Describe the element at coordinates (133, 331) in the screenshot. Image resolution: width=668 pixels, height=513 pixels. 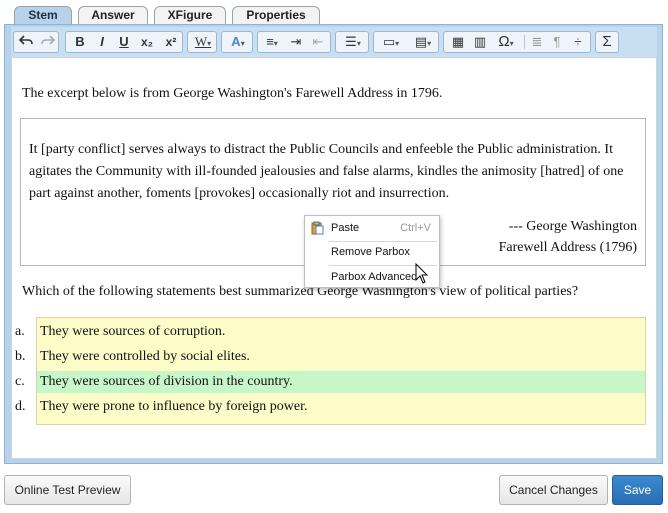
I see `choice-text: They were sources of corruption.` at that location.